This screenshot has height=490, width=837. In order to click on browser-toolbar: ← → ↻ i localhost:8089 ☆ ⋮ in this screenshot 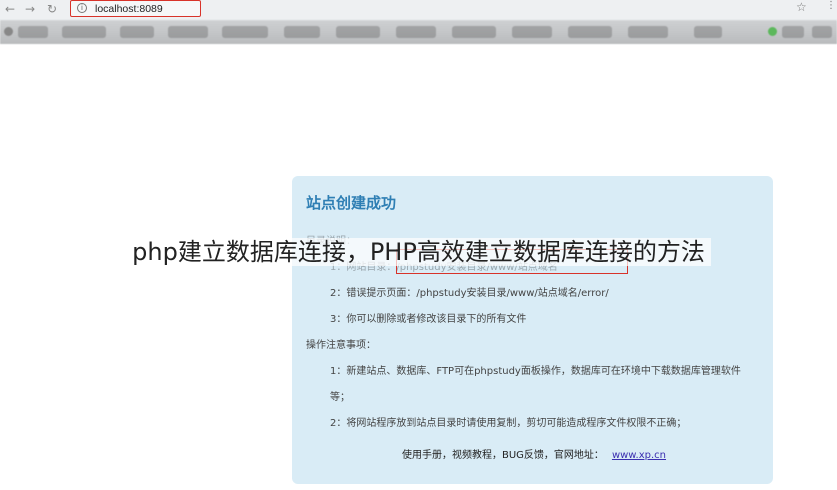, I will do `click(418, 10)`.